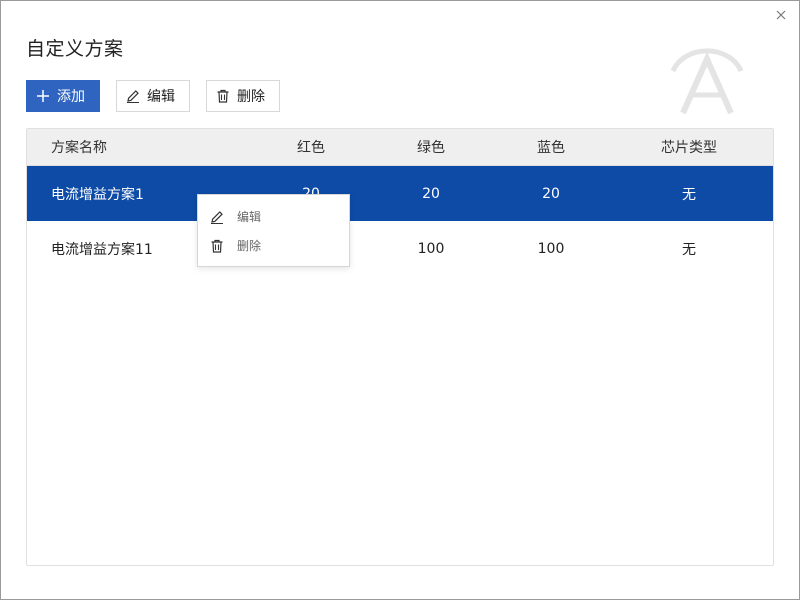 The image size is (800, 600). What do you see at coordinates (273, 245) in the screenshot?
I see `context-menu-delete: 删除` at bounding box center [273, 245].